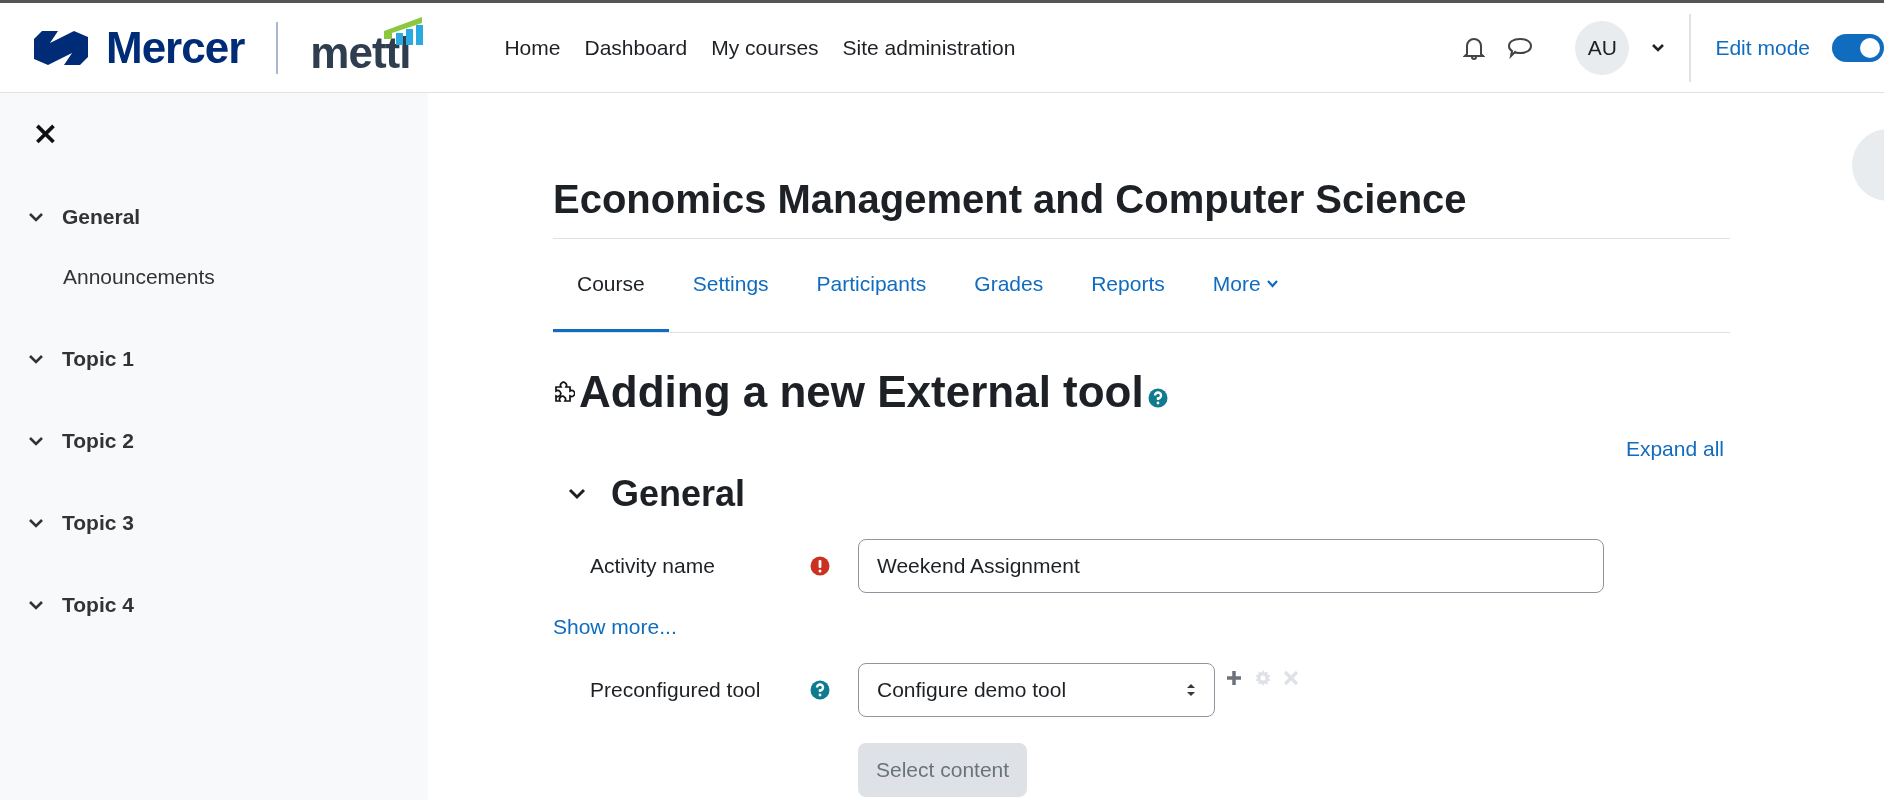 This screenshot has height=800, width=1884. I want to click on tool-dropdown: Configure demo tool, so click(1036, 690).